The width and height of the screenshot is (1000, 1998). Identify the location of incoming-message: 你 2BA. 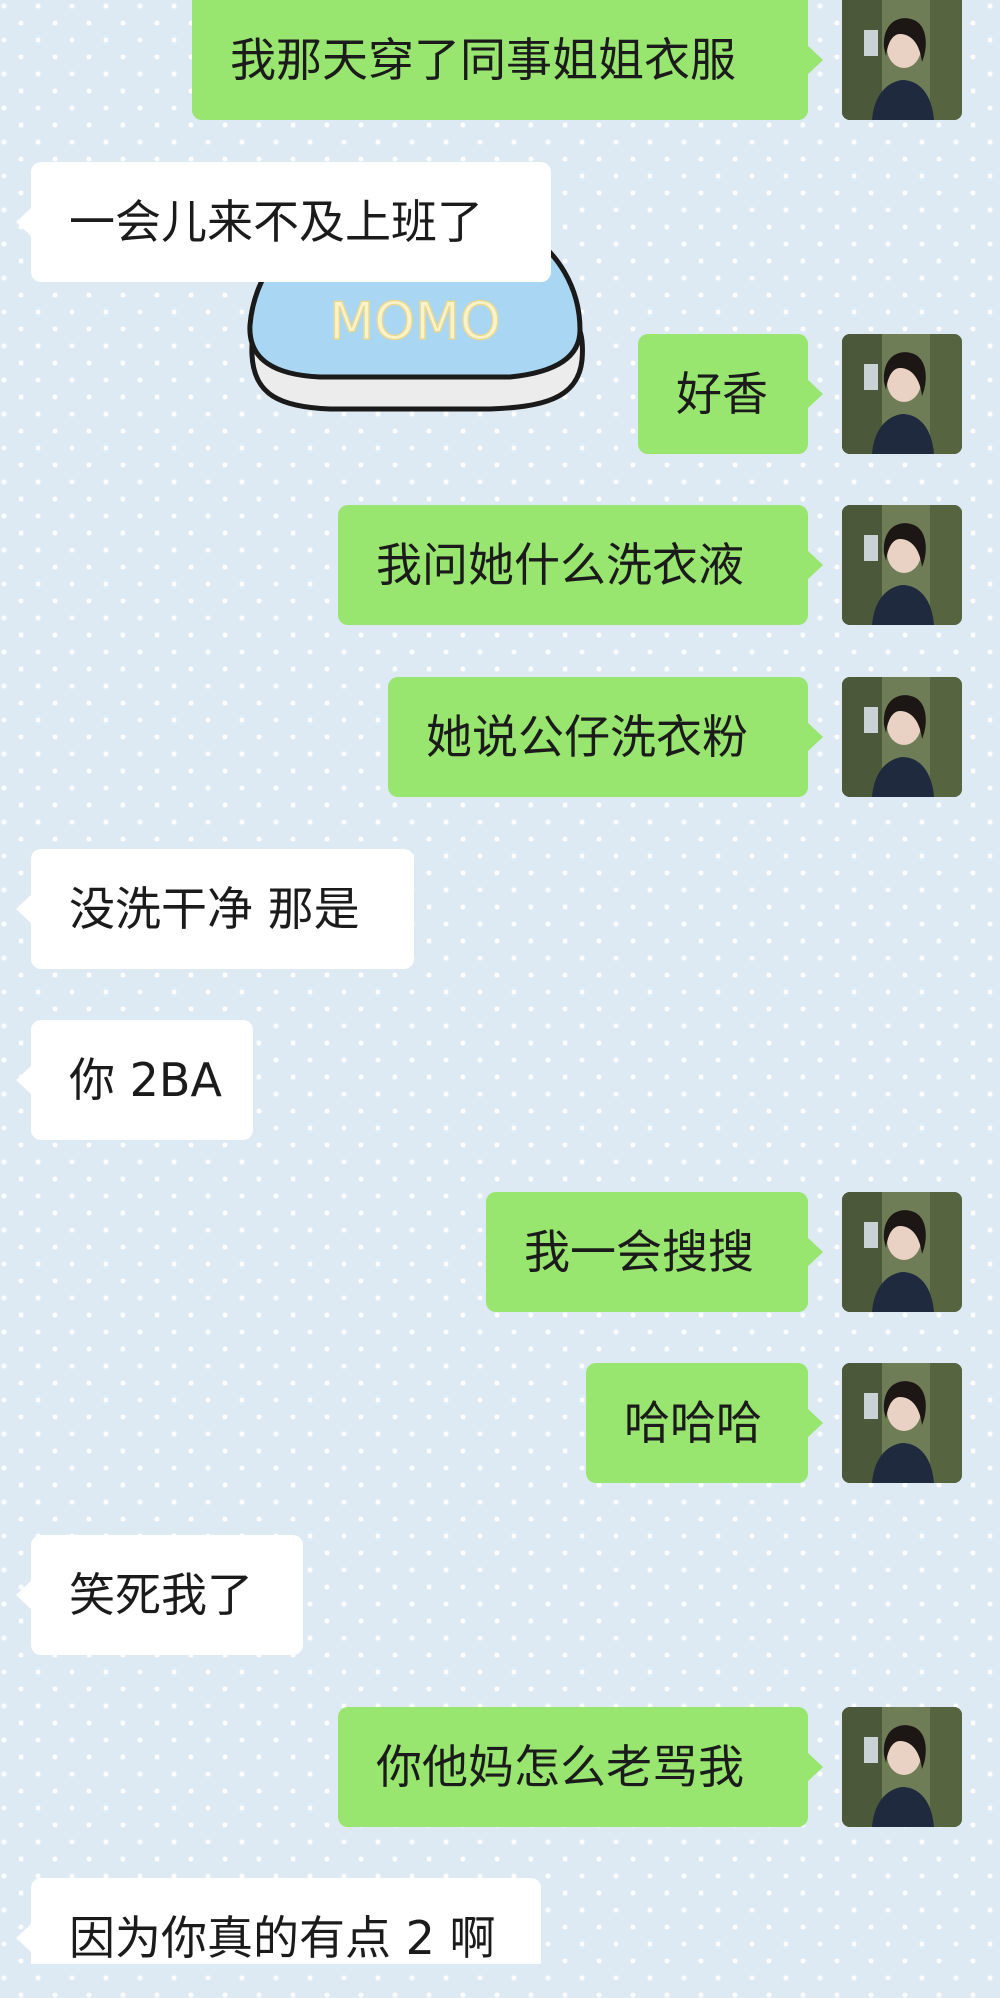
(134, 1080).